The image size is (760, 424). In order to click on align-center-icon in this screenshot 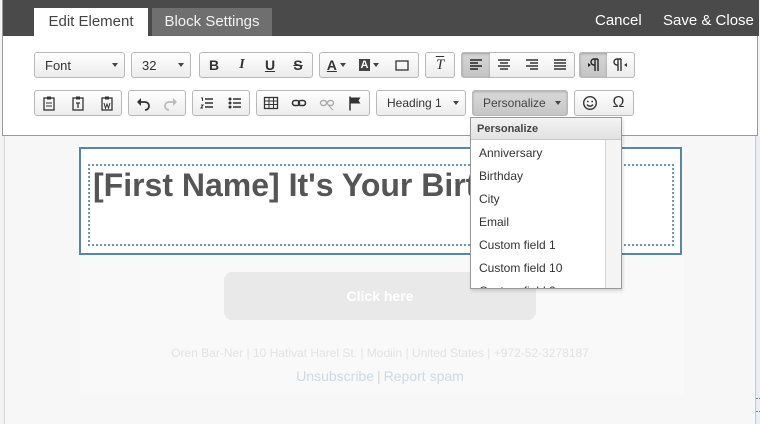, I will do `click(504, 64)`.